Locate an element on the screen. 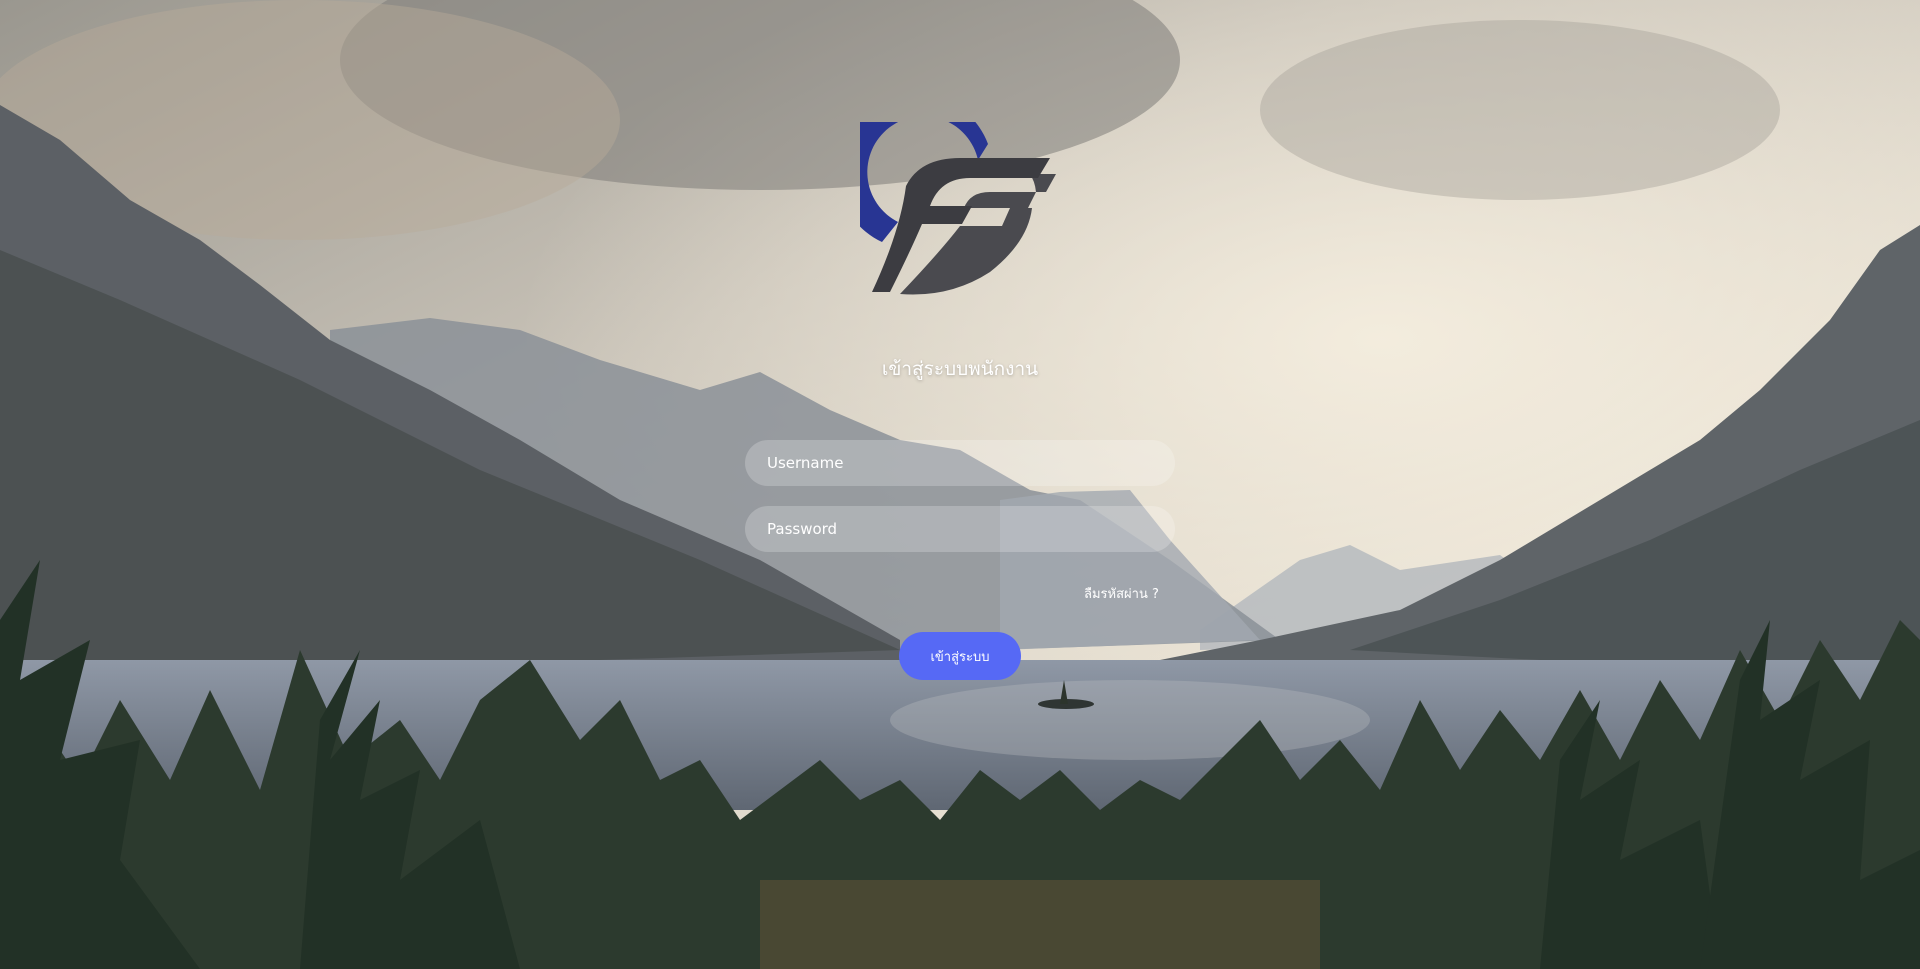 Image resolution: width=1920 pixels, height=969 pixels. password-input is located at coordinates (960, 529).